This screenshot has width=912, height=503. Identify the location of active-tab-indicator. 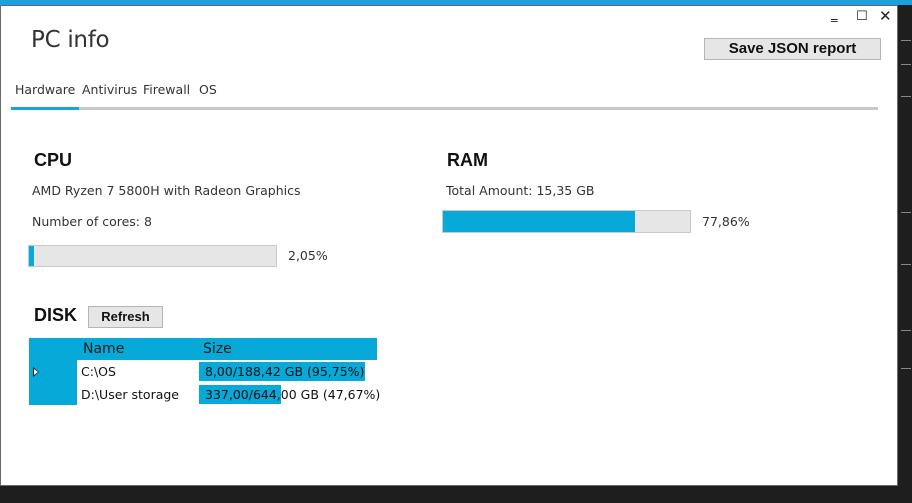
(45, 108).